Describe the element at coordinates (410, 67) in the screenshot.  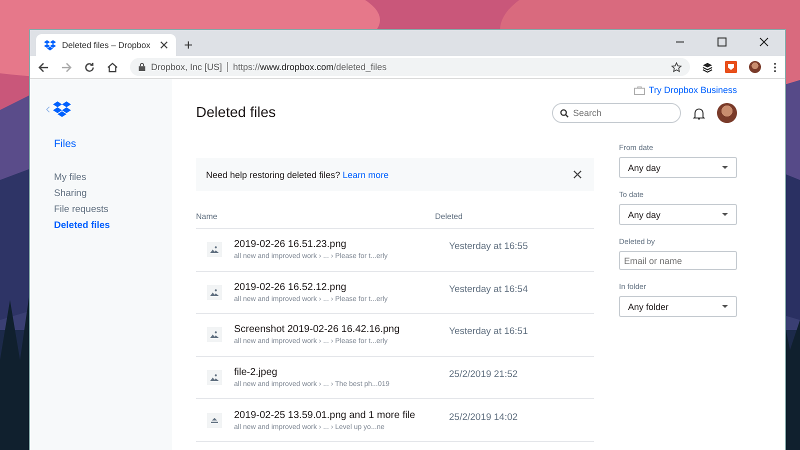
I see `address-bar: Dropbox, Inc [US] https://www.dropbox.com/deleted_files` at that location.